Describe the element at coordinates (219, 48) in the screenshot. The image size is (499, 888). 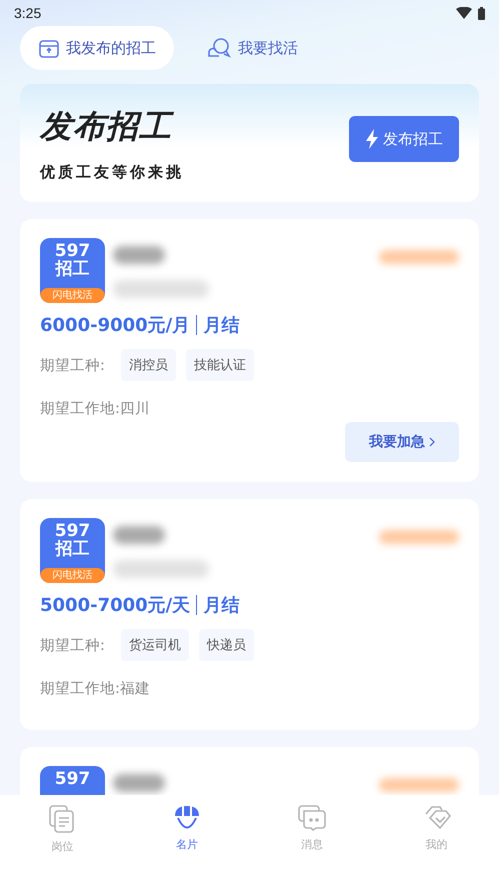
I see `chat-bubble-icon` at that location.